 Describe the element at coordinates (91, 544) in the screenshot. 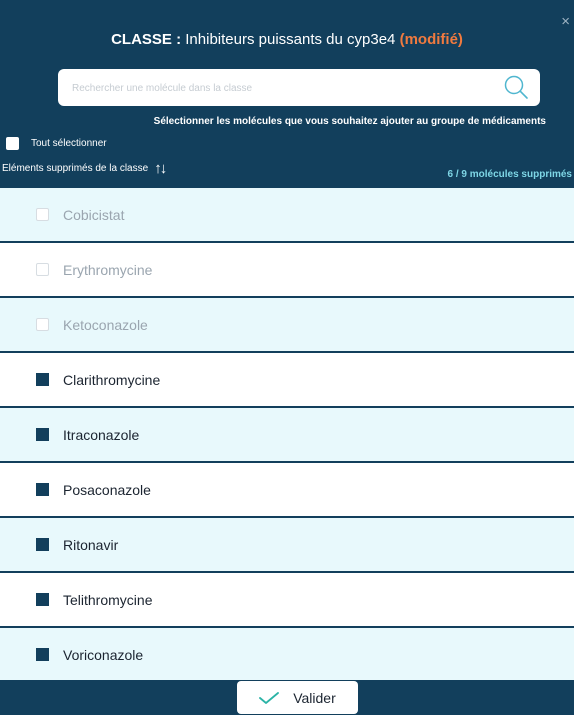

I see `molecule-name: Ritonavir` at that location.